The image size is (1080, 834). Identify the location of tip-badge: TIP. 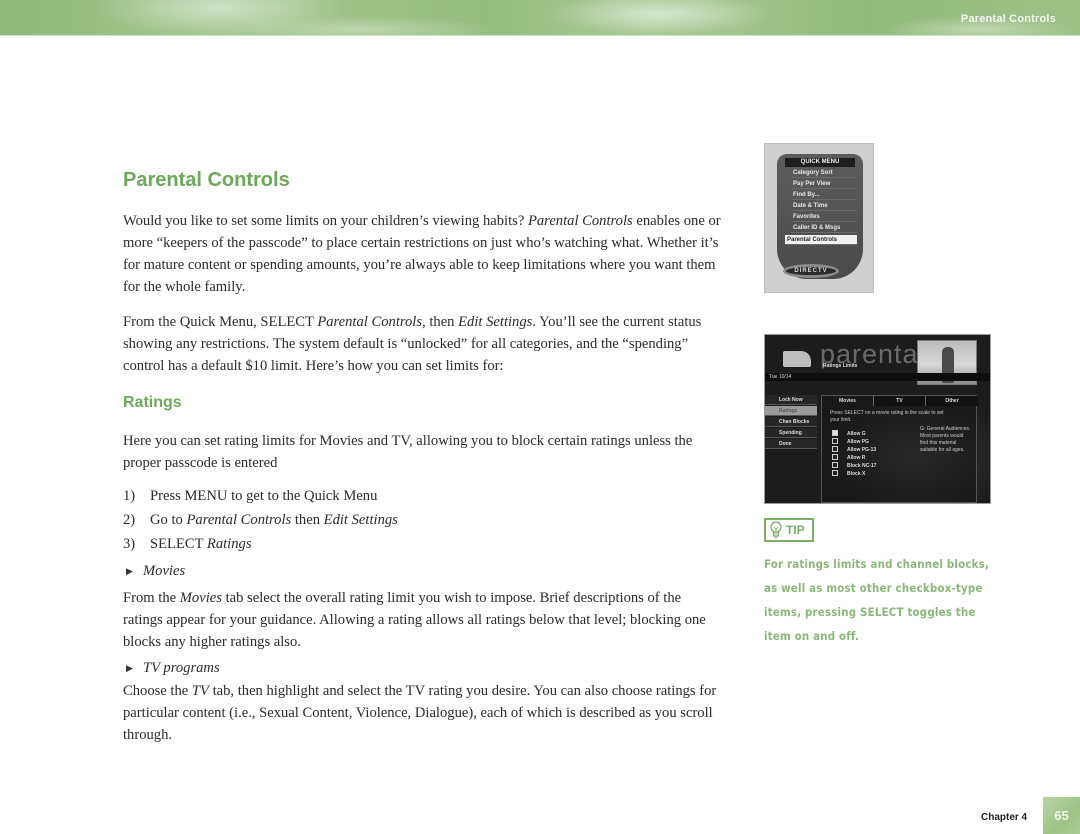
(789, 530).